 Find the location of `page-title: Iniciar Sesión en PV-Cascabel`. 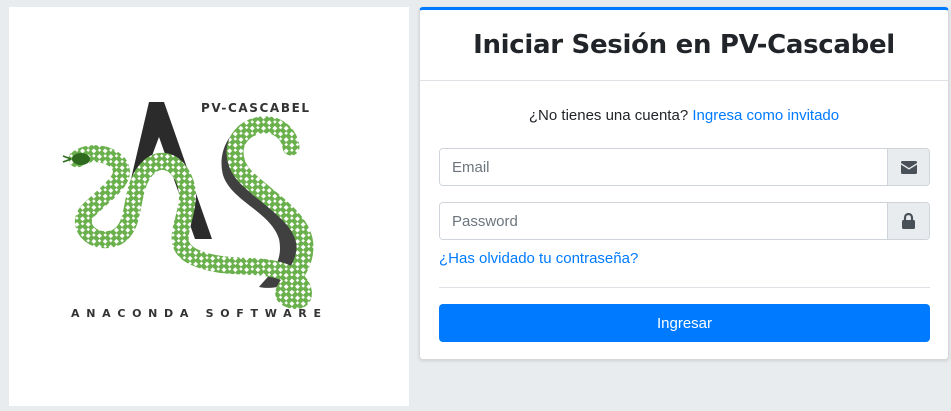

page-title: Iniciar Sesión en PV-Cascabel is located at coordinates (684, 45).